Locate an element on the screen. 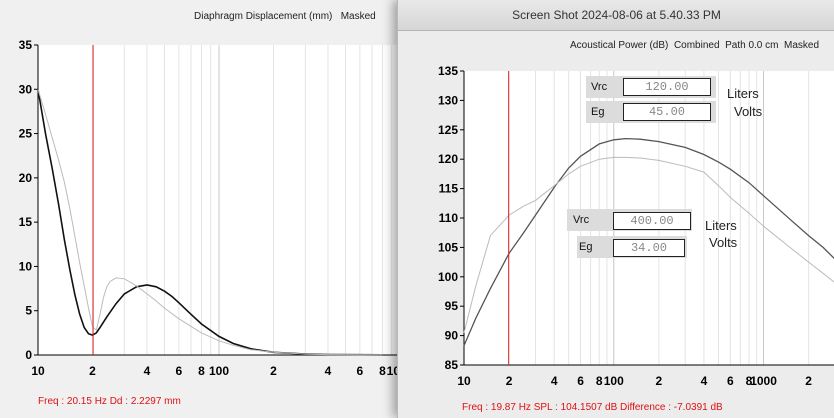 Image resolution: width=834 pixels, height=418 pixels. vrc-field: 400.00 is located at coordinates (652, 221).